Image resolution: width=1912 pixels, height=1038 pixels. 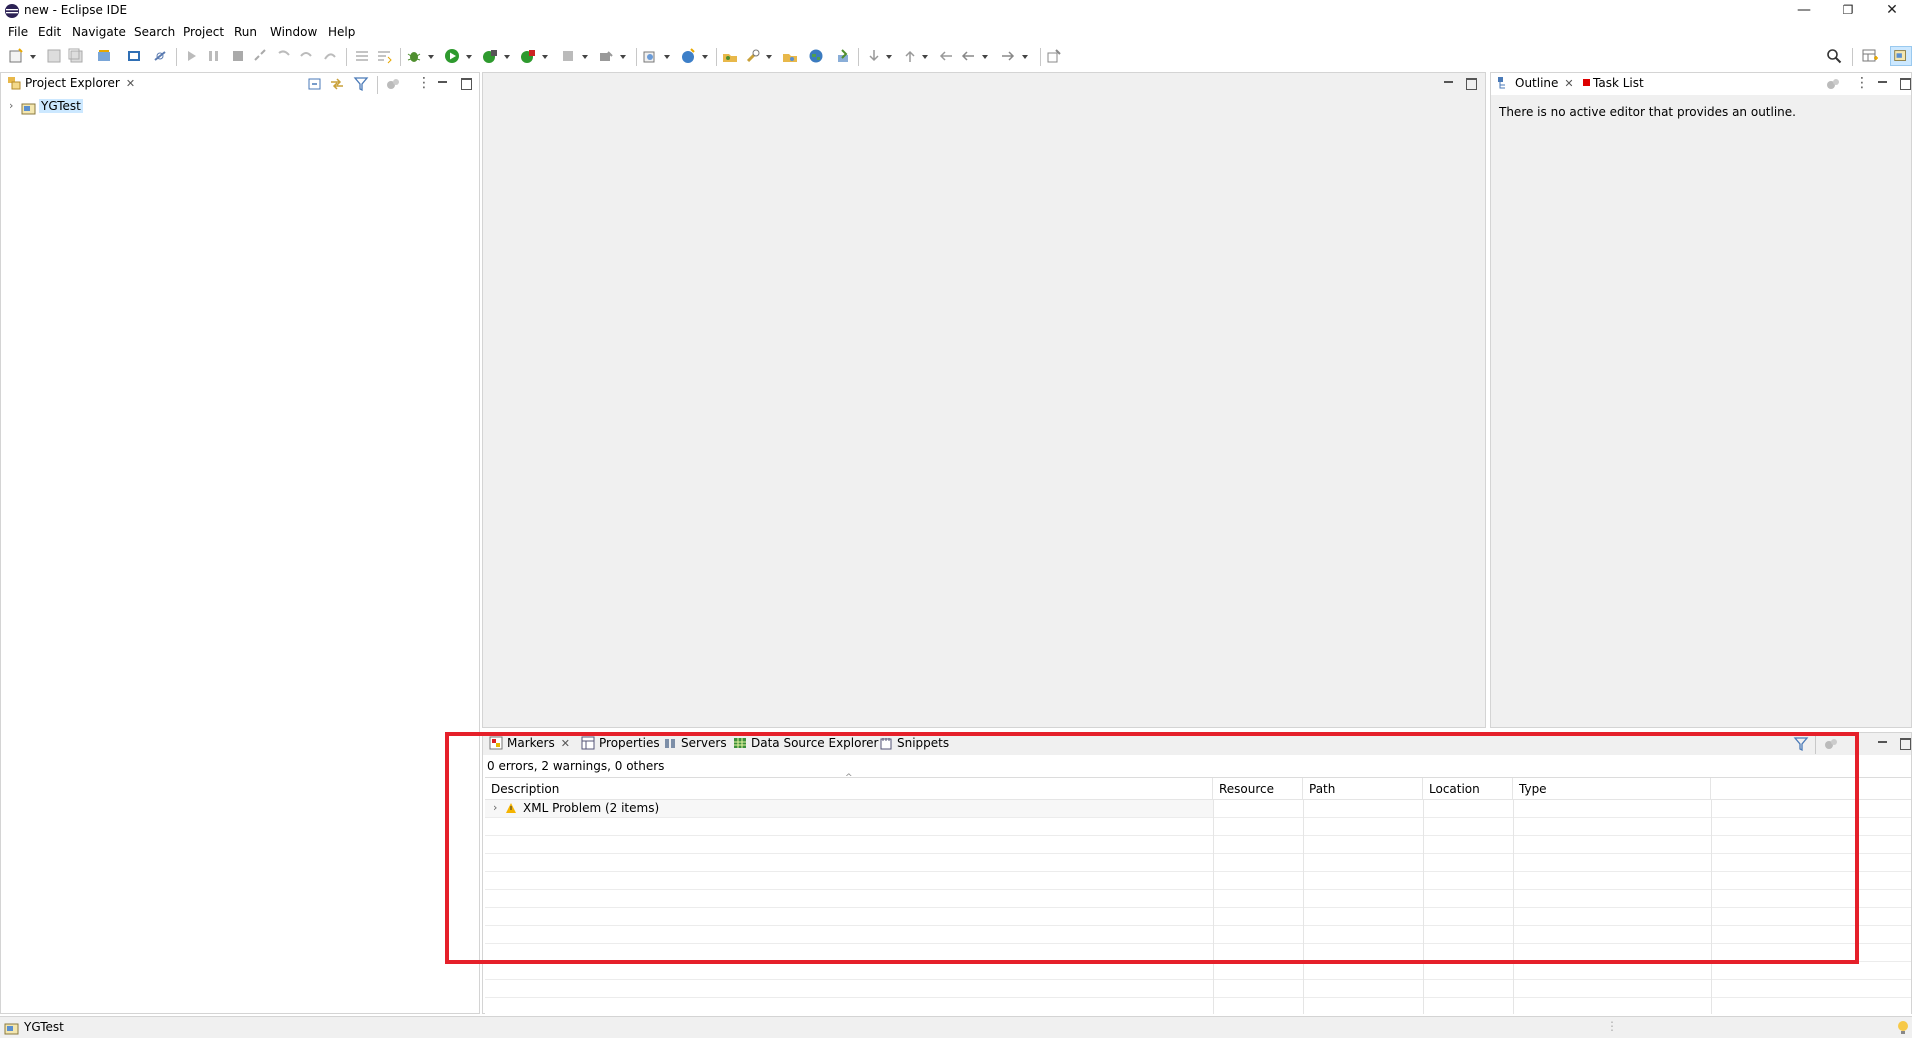 What do you see at coordinates (688, 56) in the screenshot?
I see `new-java-class-icon` at bounding box center [688, 56].